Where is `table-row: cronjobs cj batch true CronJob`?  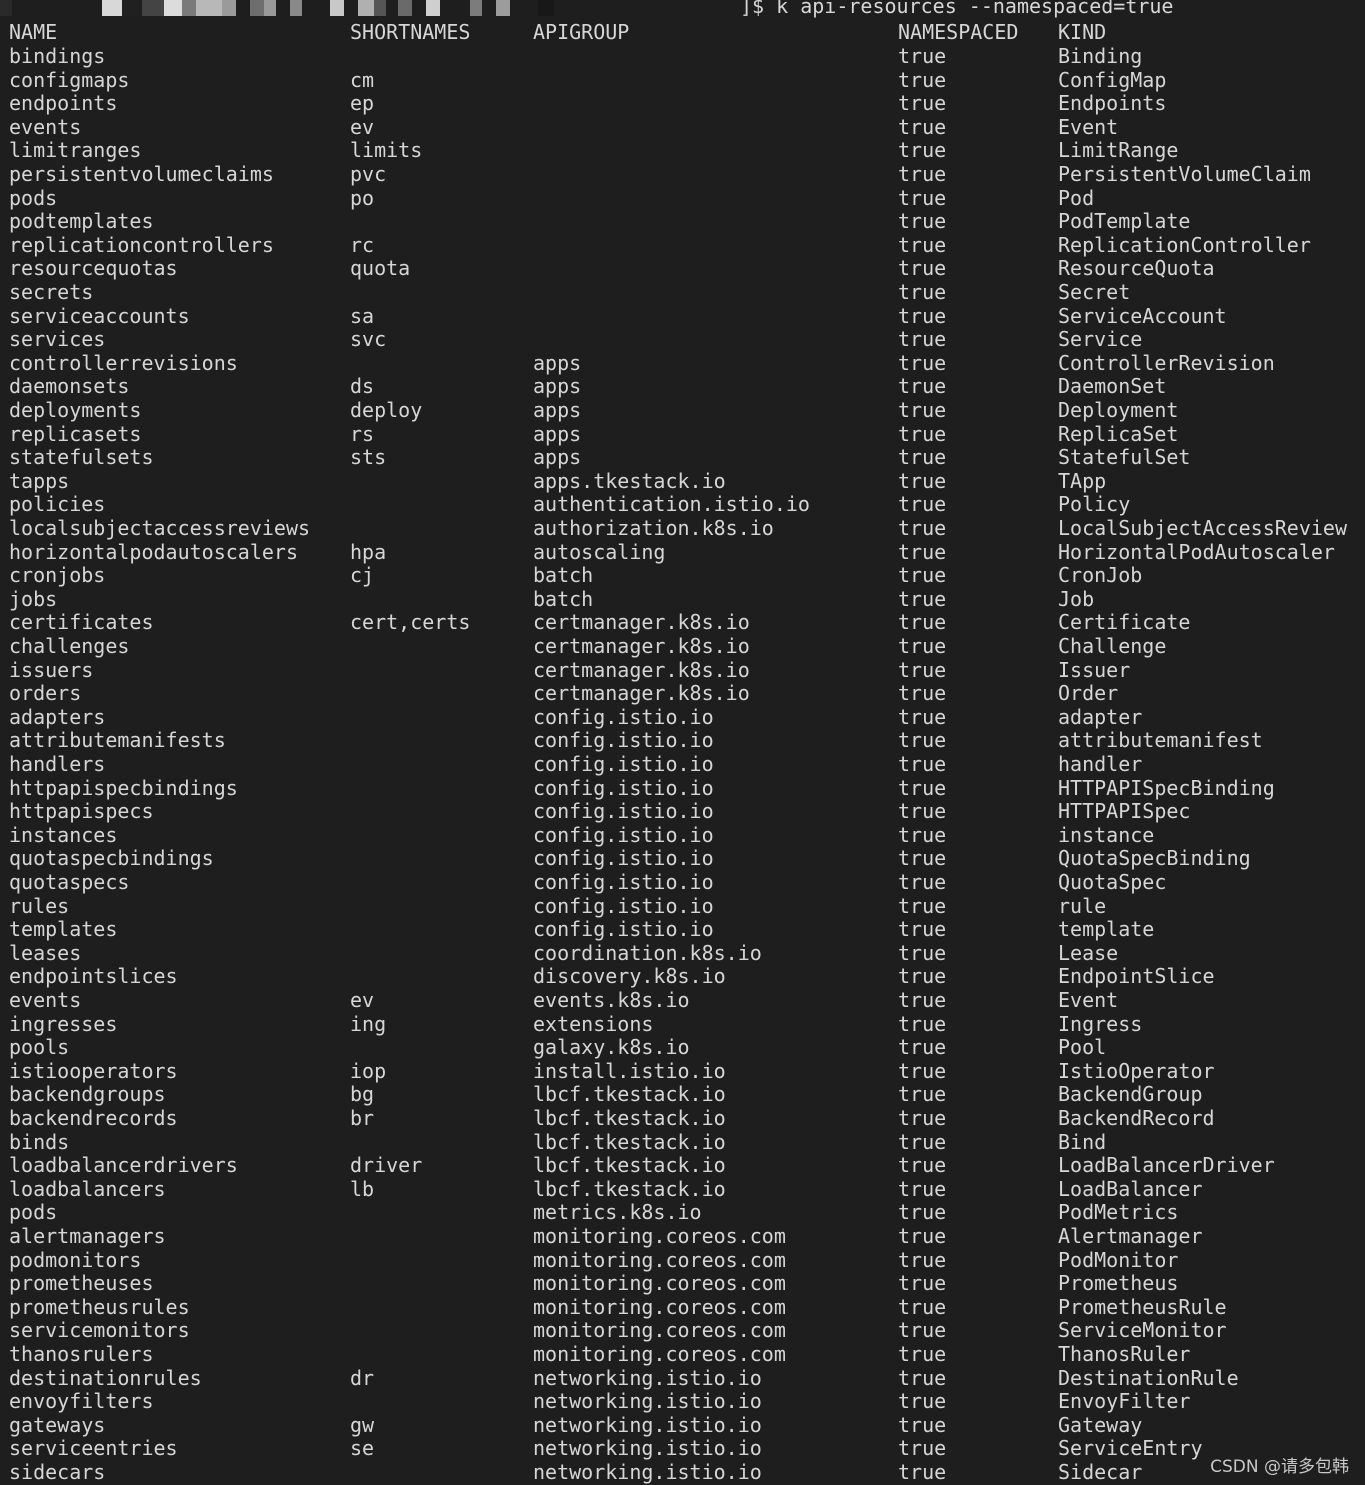
table-row: cronjobs cj batch true CronJob is located at coordinates (682, 576).